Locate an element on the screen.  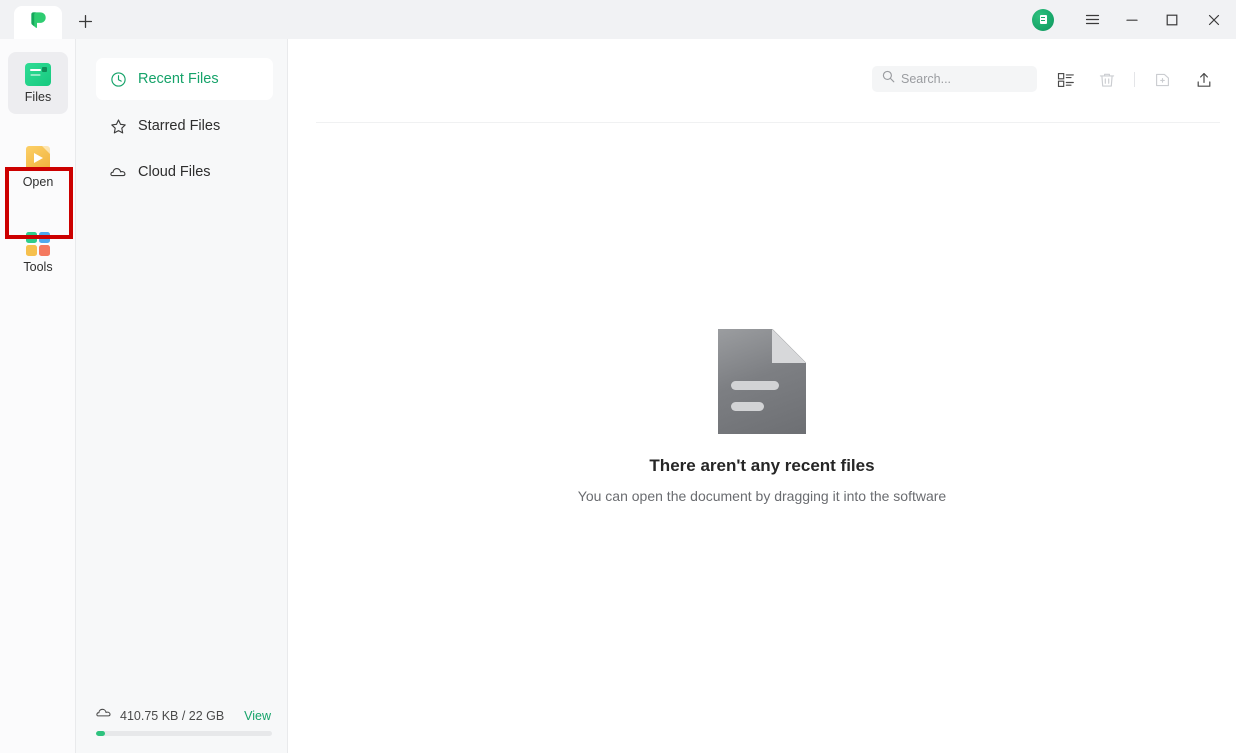
search-input is located at coordinates (965, 79).